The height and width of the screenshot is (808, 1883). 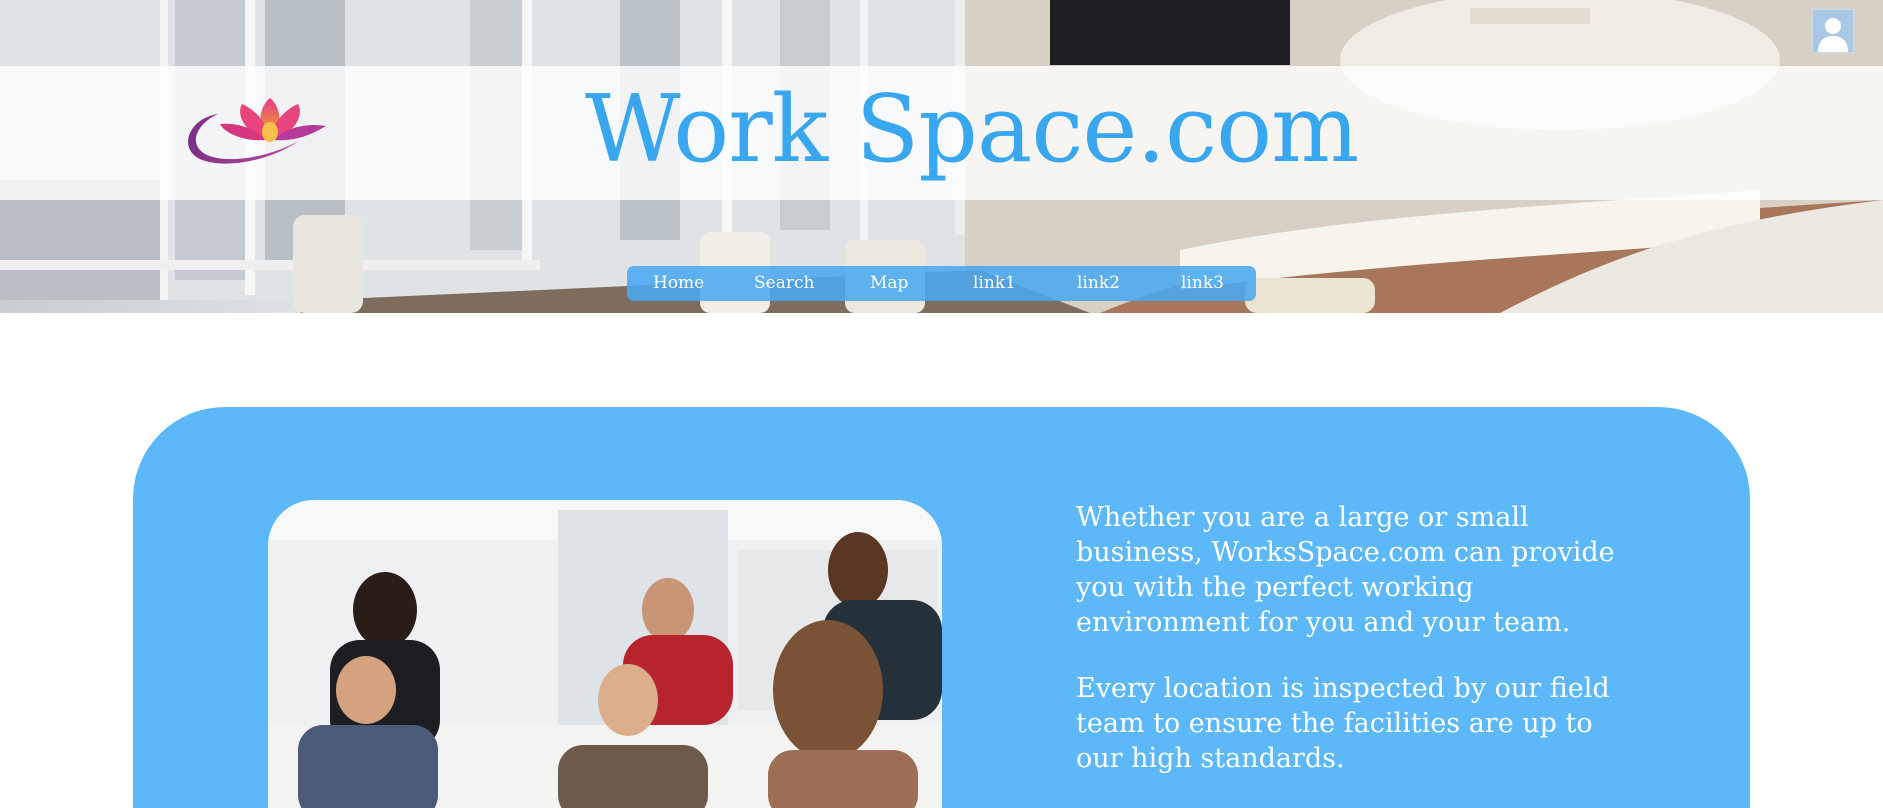 I want to click on main-navigation: Home Search Map link1 link2 link3, so click(x=941, y=283).